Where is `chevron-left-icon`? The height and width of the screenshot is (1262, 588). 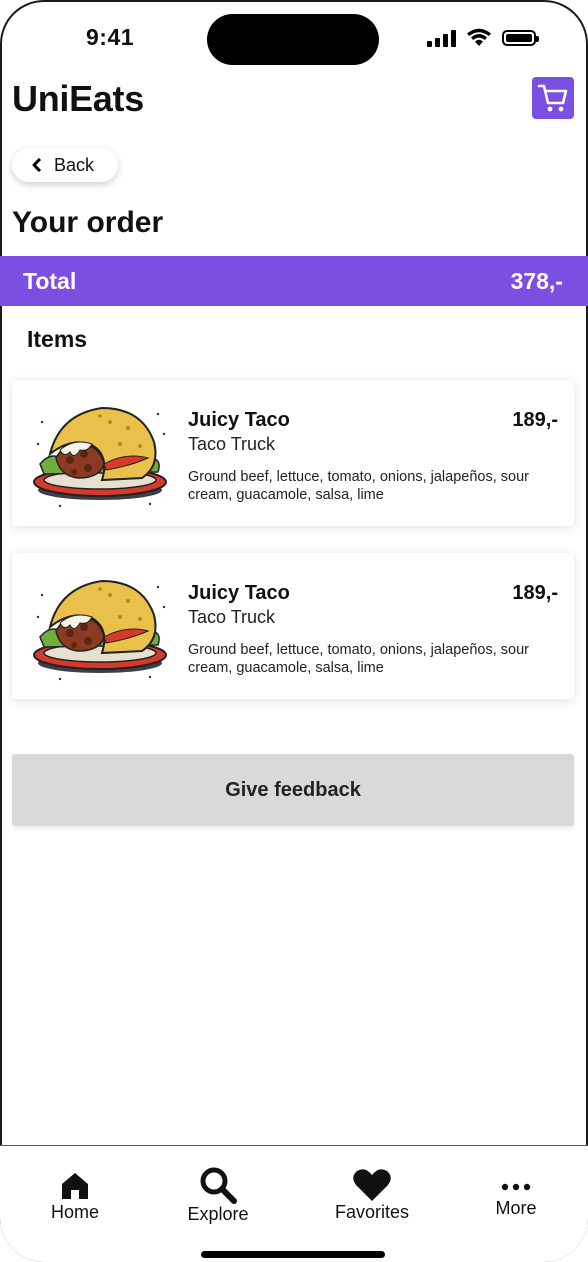
chevron-left-icon is located at coordinates (37, 165).